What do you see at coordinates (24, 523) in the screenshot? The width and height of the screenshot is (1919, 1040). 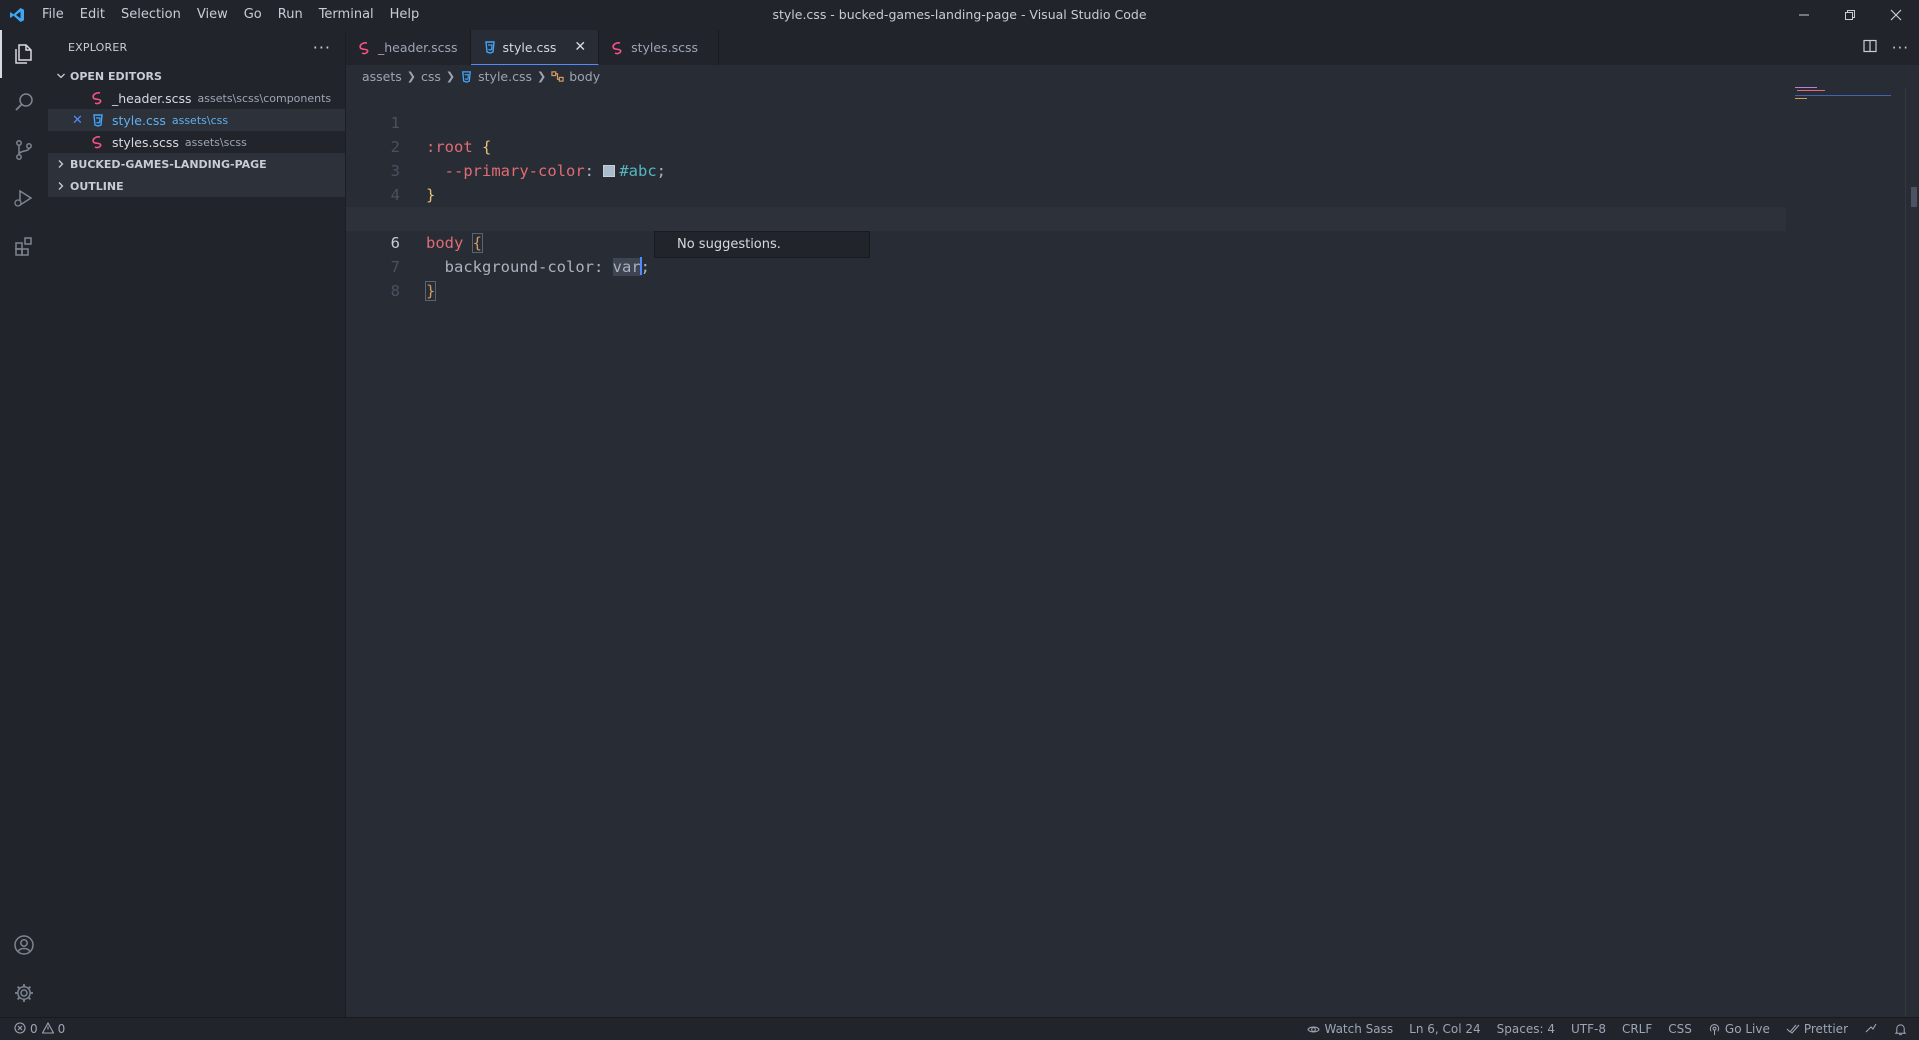 I see `activity-bar` at bounding box center [24, 523].